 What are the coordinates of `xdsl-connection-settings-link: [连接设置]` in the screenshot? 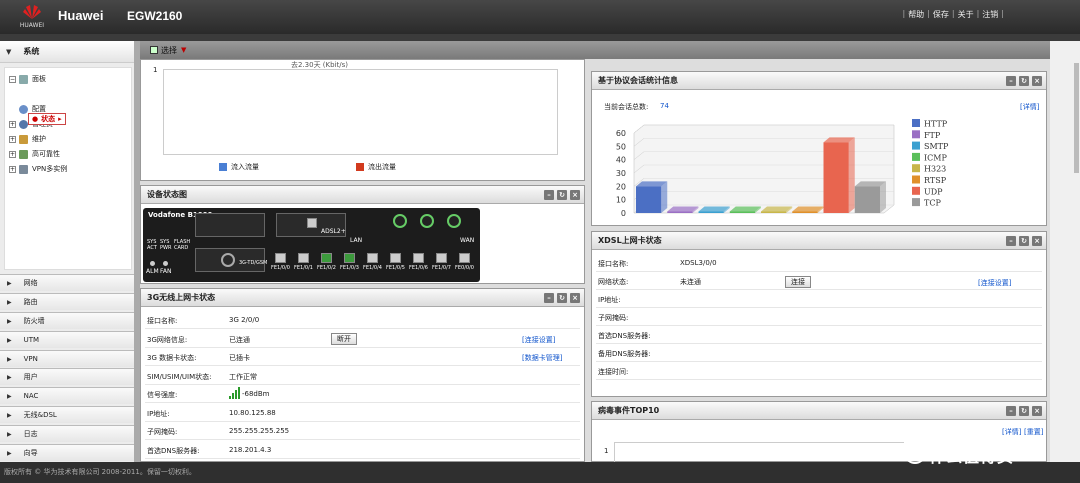 It's located at (994, 283).